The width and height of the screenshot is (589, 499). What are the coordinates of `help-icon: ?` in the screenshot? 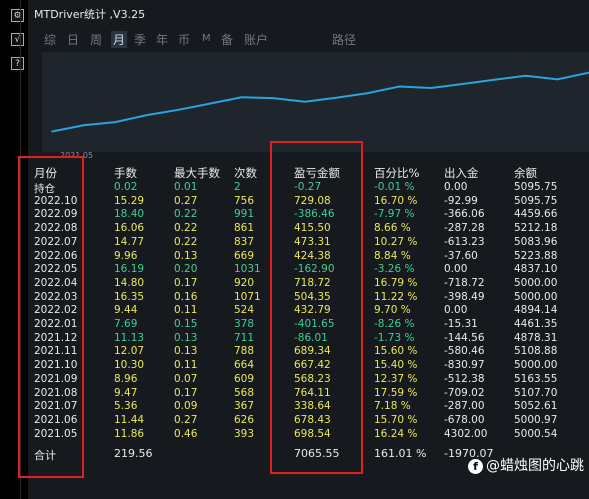 It's located at (17, 63).